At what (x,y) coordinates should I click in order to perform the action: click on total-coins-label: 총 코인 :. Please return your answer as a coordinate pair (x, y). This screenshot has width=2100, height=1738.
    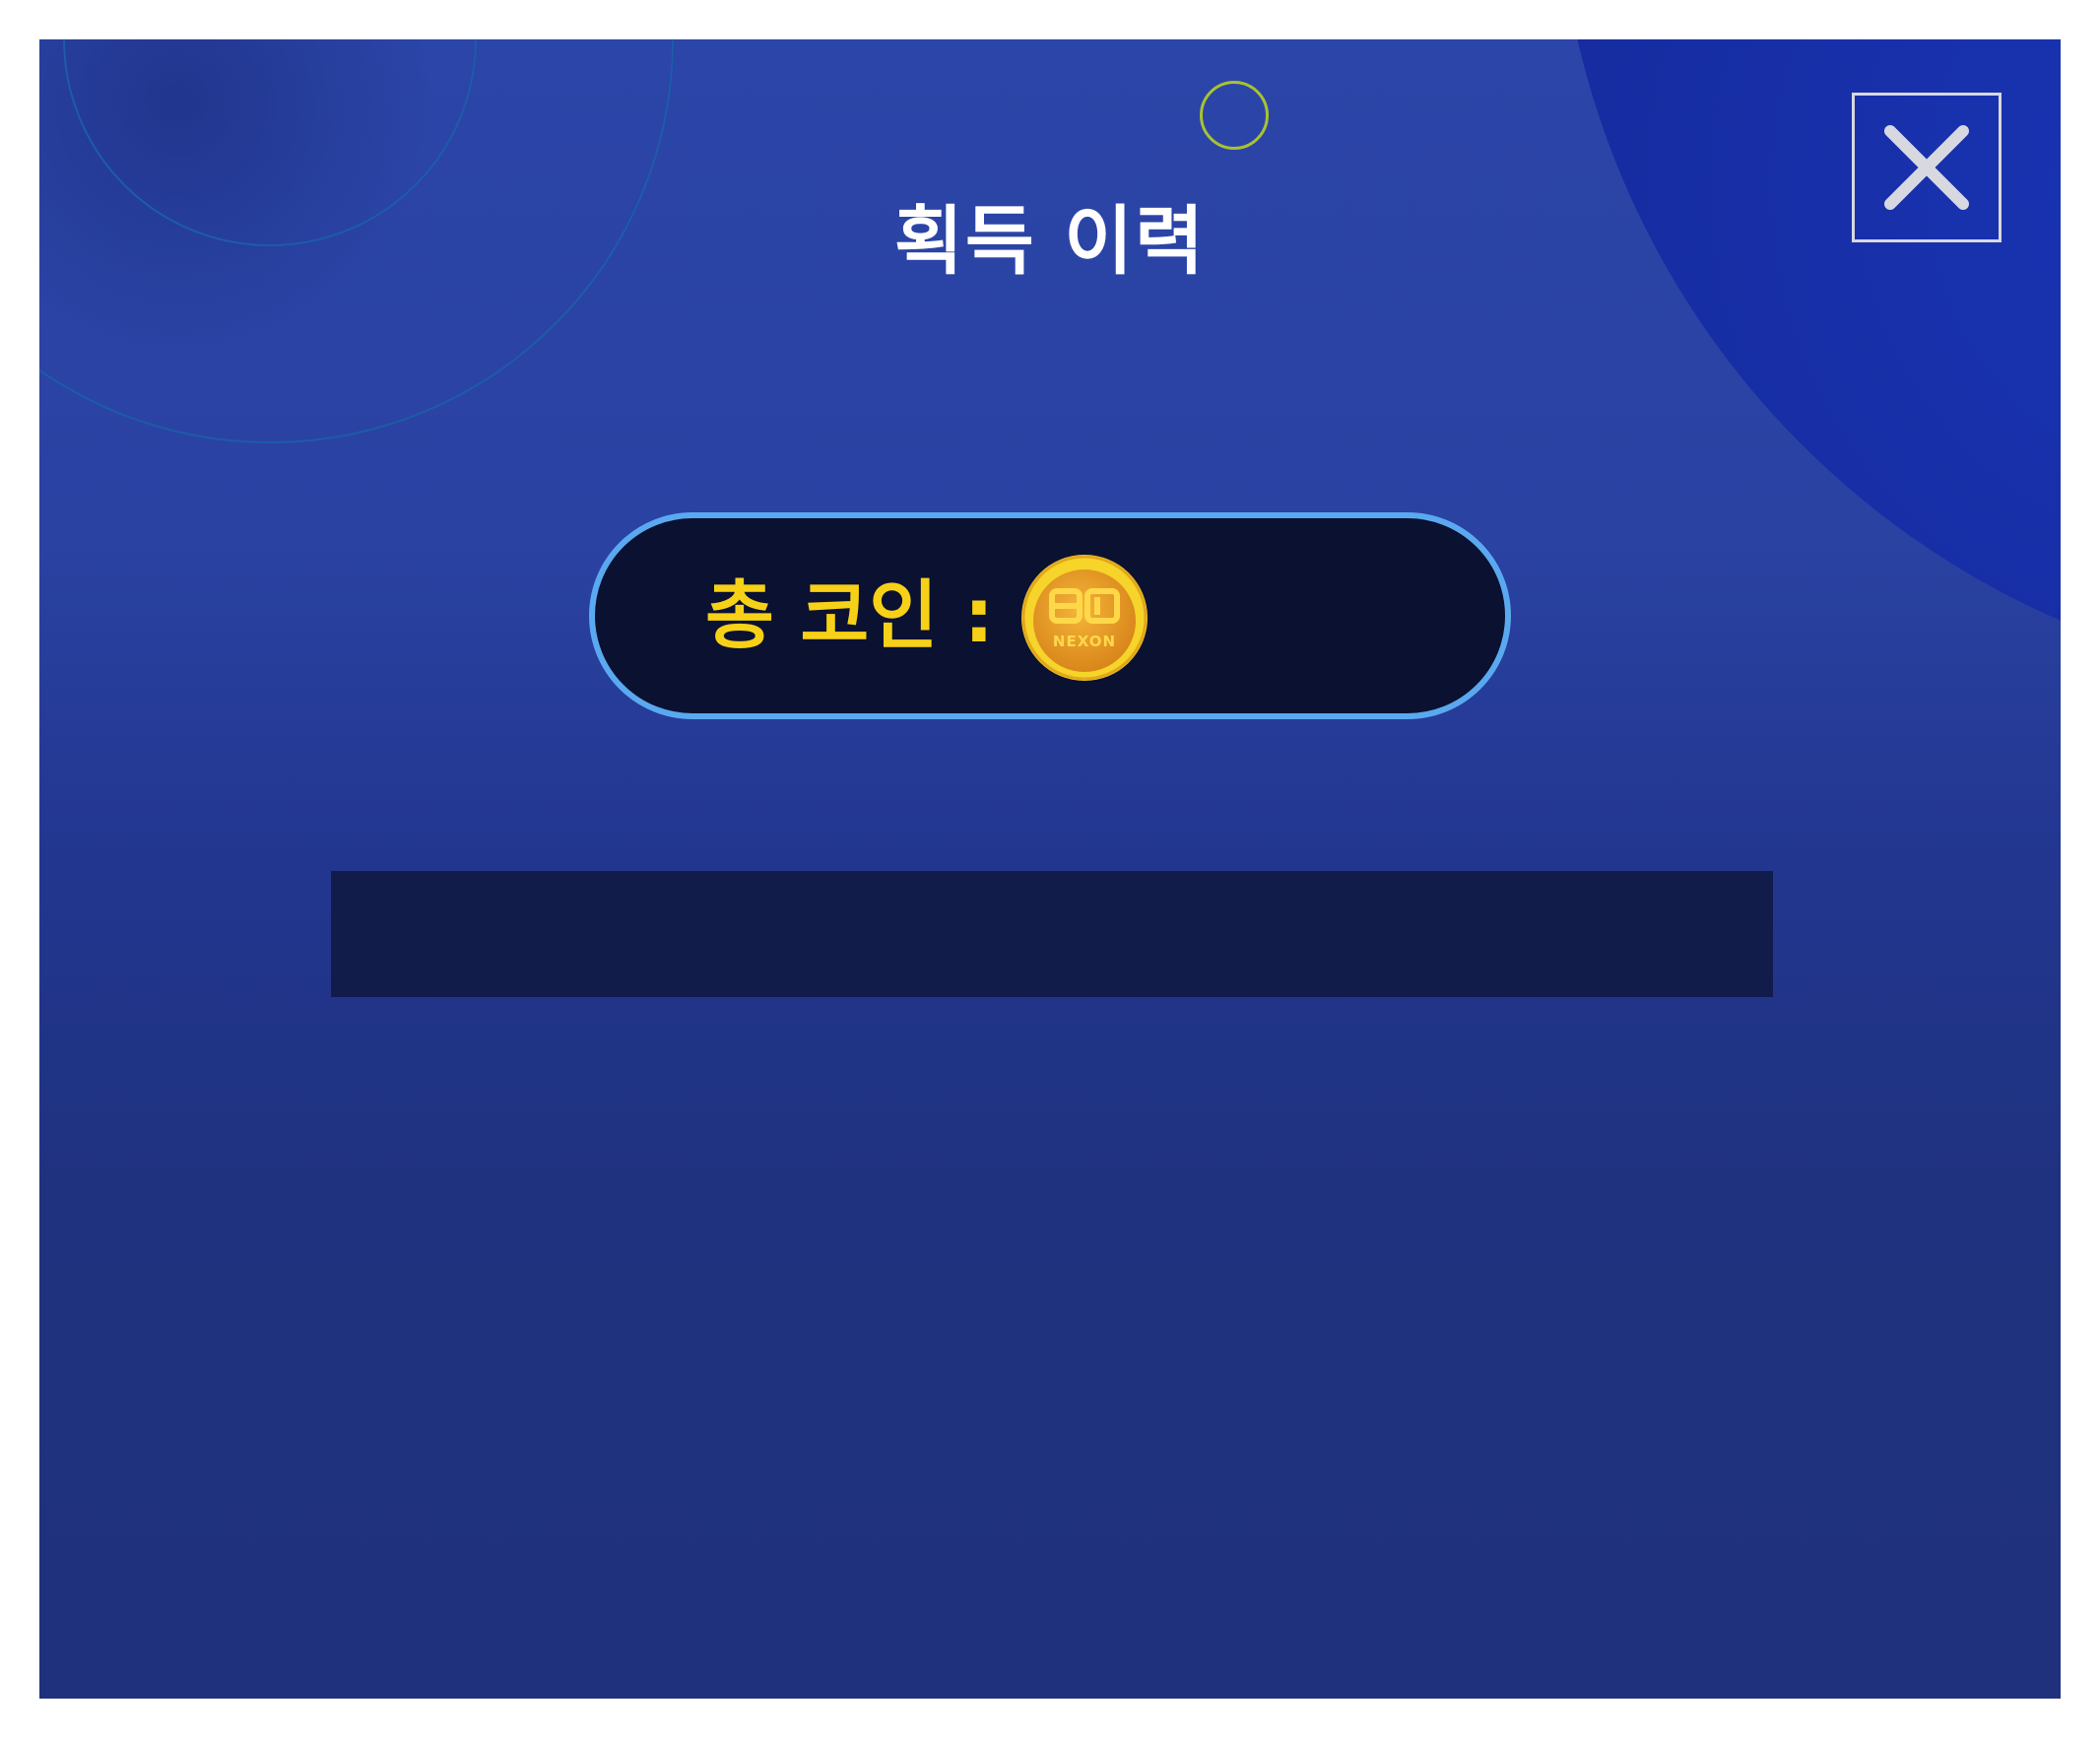
    Looking at the image, I should click on (850, 615).